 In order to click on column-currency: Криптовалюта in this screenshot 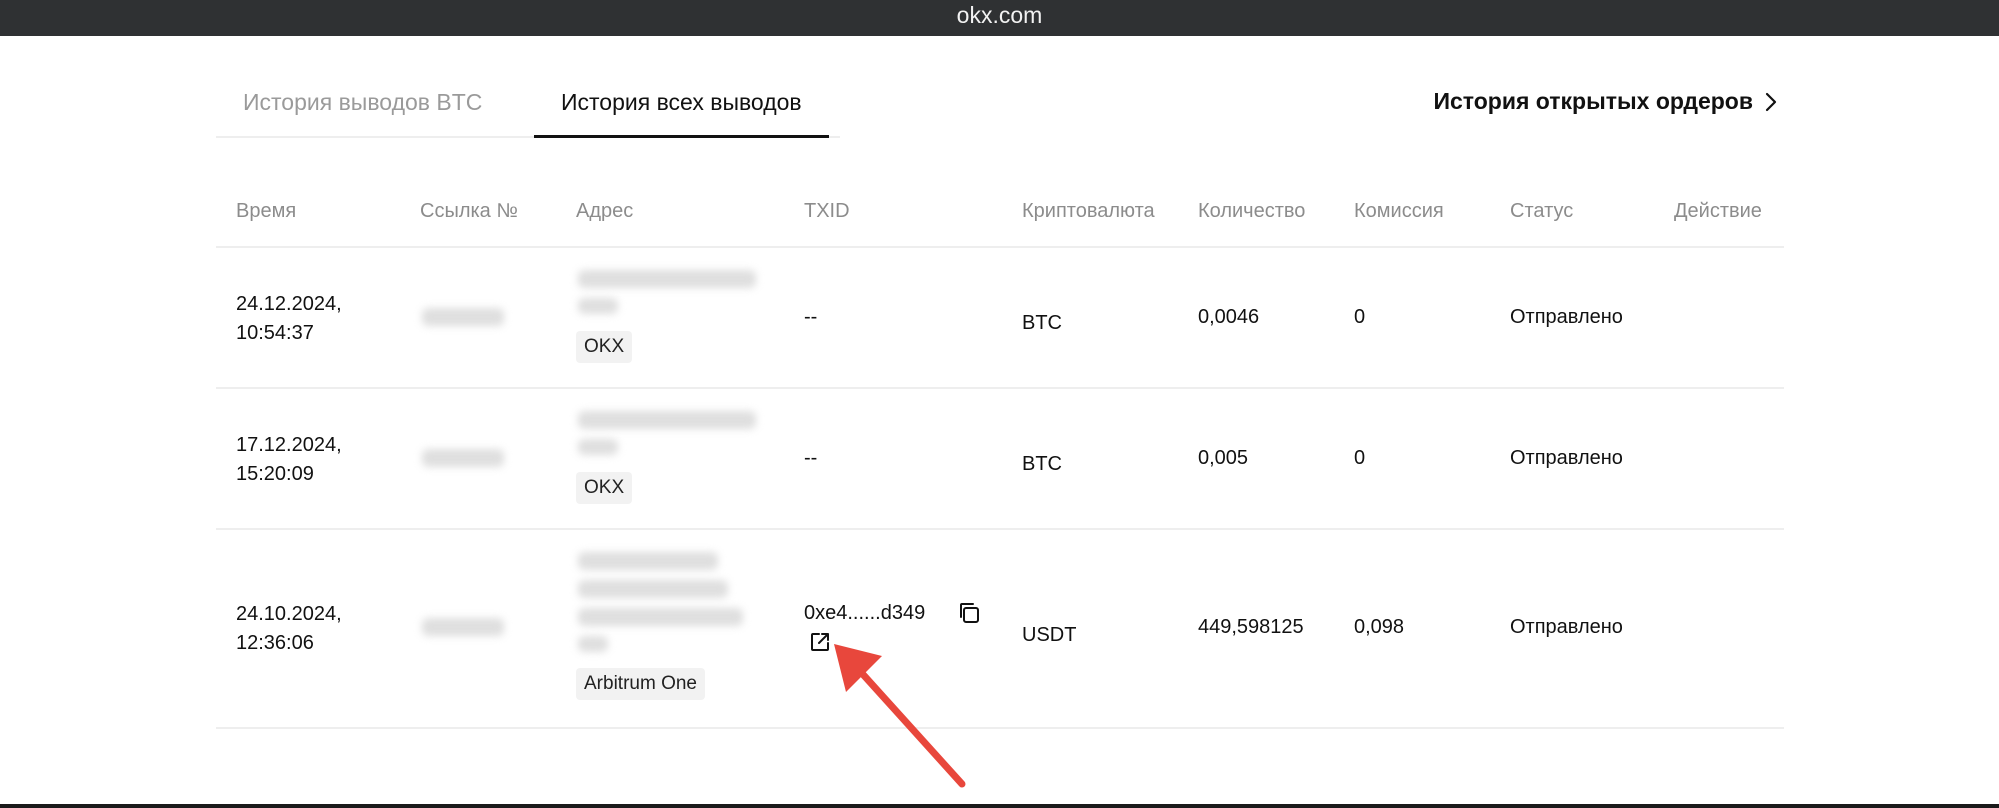, I will do `click(1088, 211)`.